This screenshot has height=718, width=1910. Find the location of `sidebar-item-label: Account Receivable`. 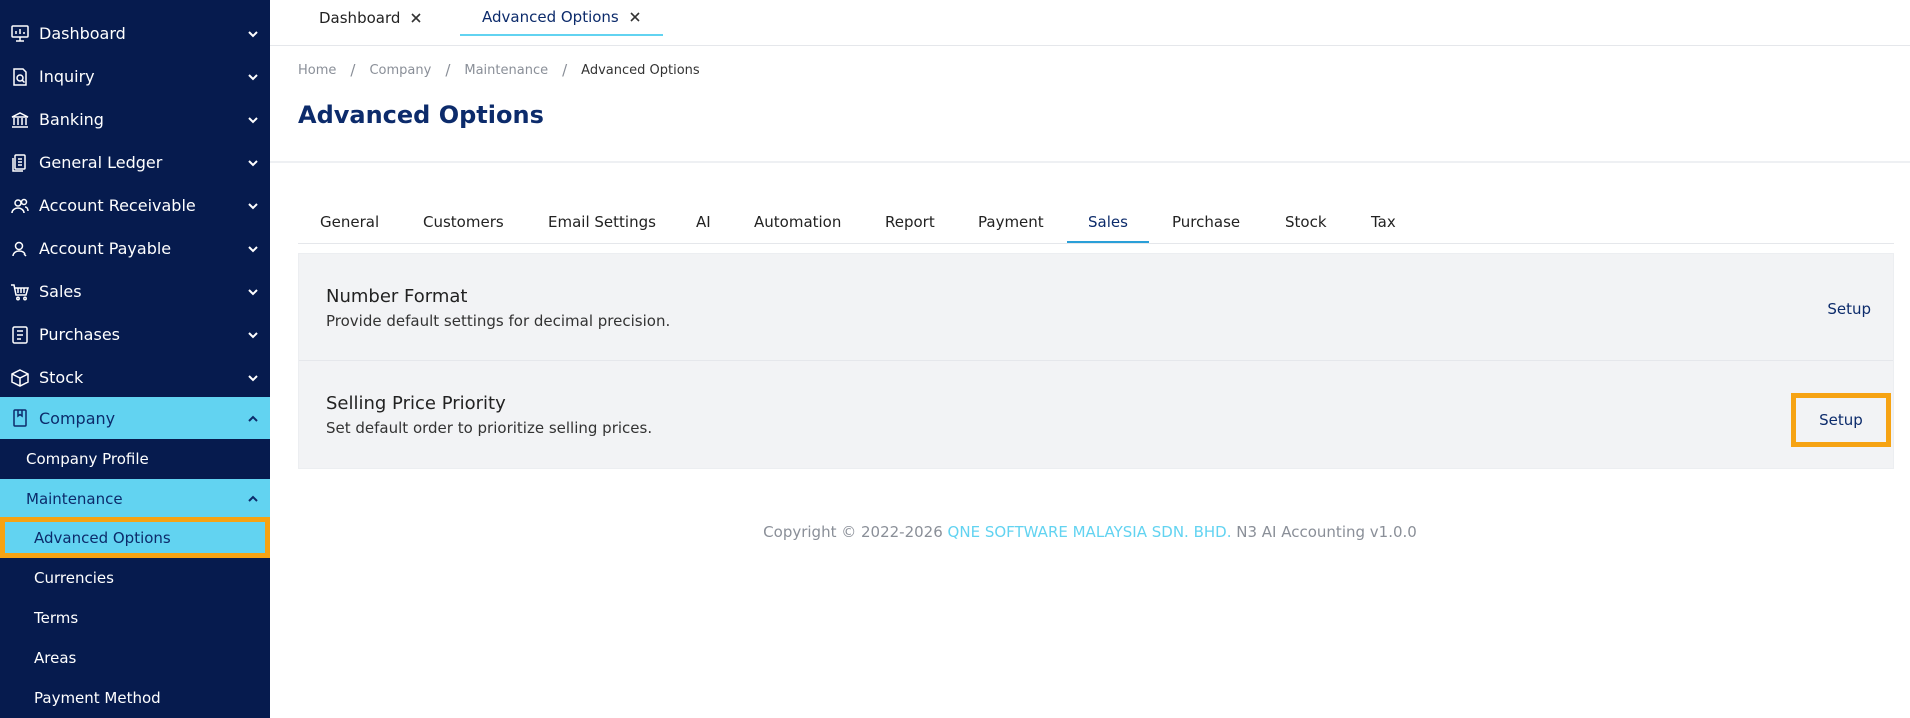

sidebar-item-label: Account Receivable is located at coordinates (117, 205).